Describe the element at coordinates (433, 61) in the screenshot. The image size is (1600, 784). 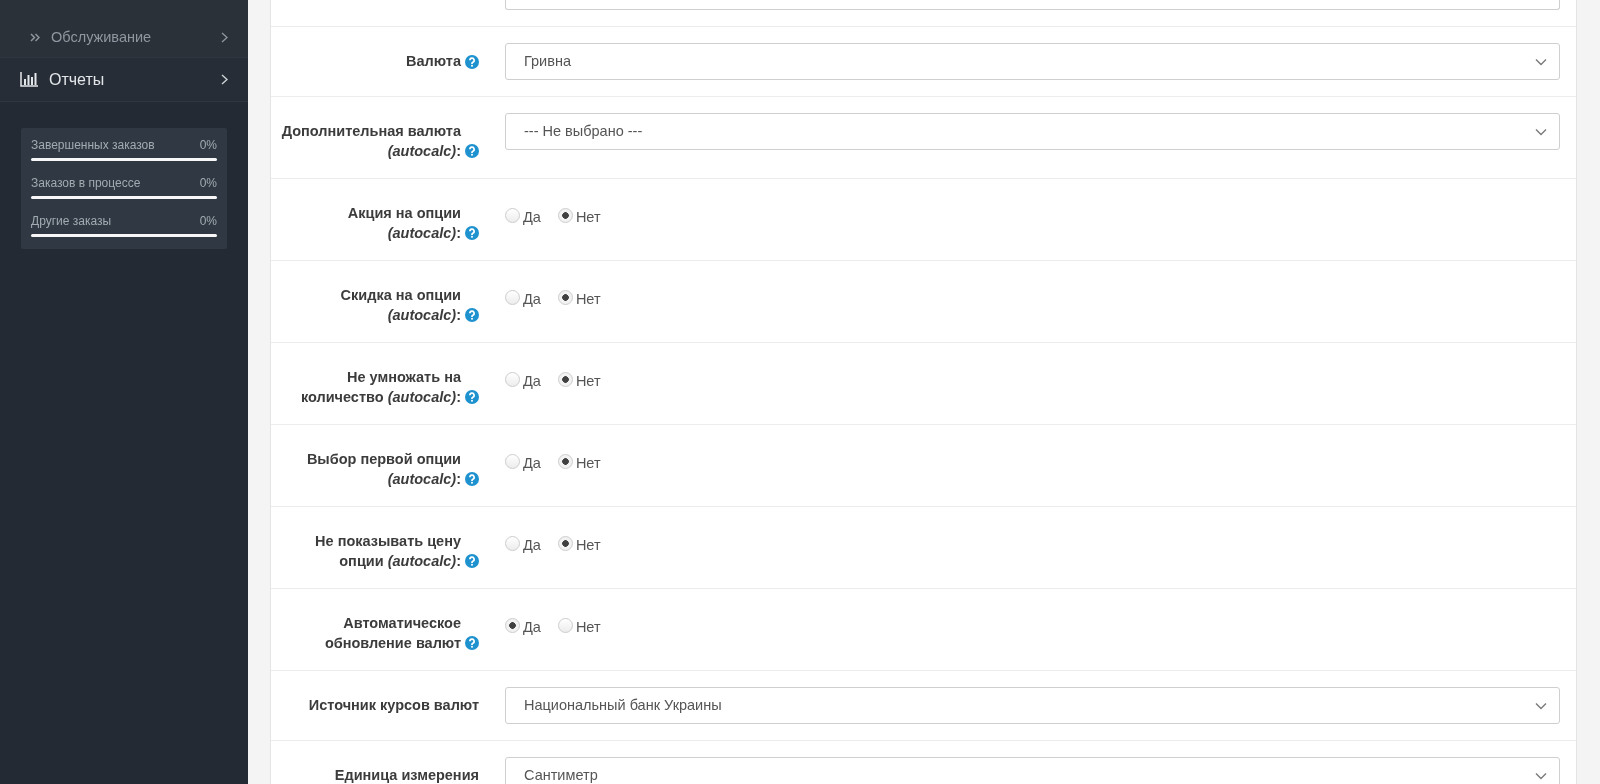
I see `field-label: Валюта` at that location.